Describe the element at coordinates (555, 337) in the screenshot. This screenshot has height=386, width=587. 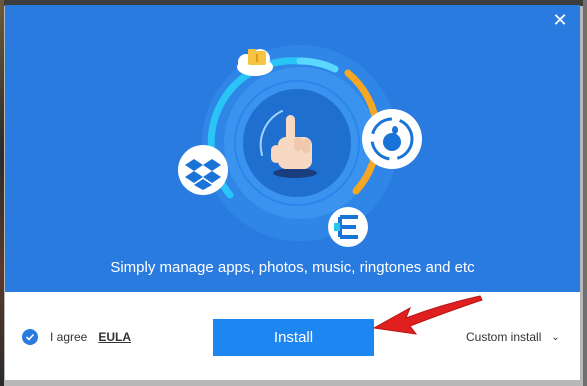
I see `chevron-down-icon: ⌄` at that location.